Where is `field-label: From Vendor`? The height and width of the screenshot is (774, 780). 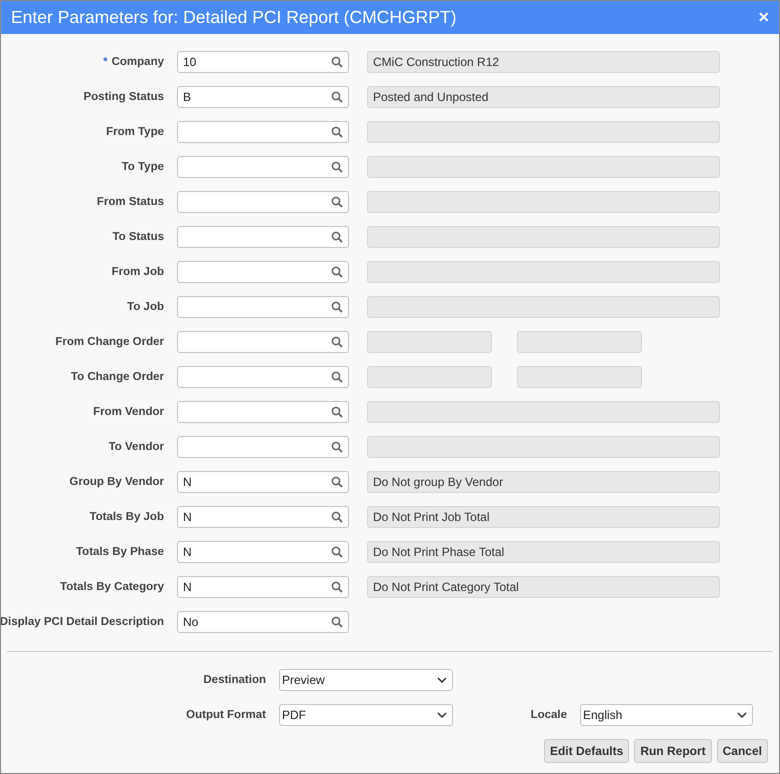
field-label: From Vendor is located at coordinates (128, 412).